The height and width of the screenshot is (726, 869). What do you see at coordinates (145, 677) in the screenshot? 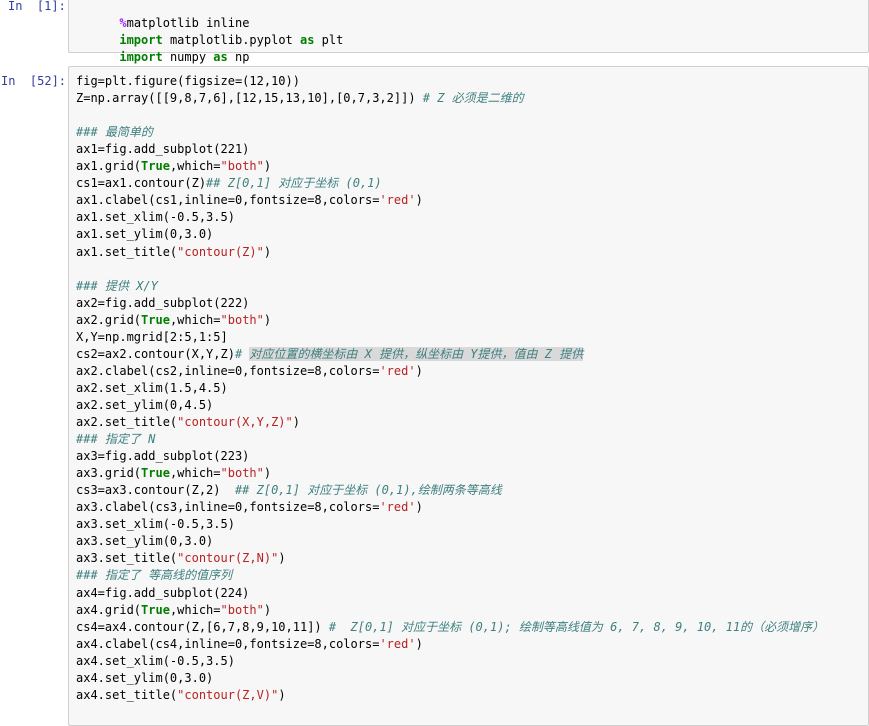
I see `code-line: ax4.set_ylim(0,3.0)` at bounding box center [145, 677].